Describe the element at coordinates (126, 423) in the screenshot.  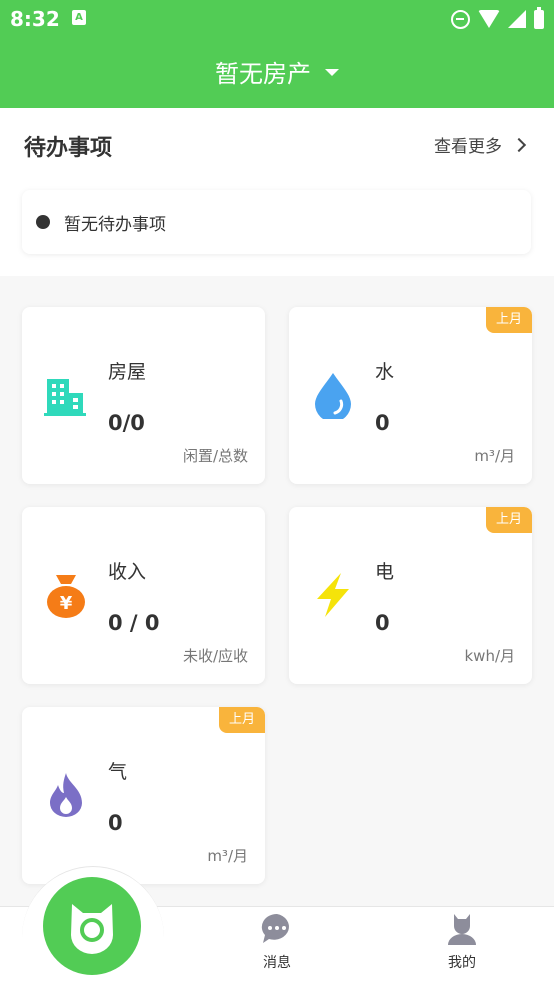
I see `house-stat-value: 0/0` at that location.